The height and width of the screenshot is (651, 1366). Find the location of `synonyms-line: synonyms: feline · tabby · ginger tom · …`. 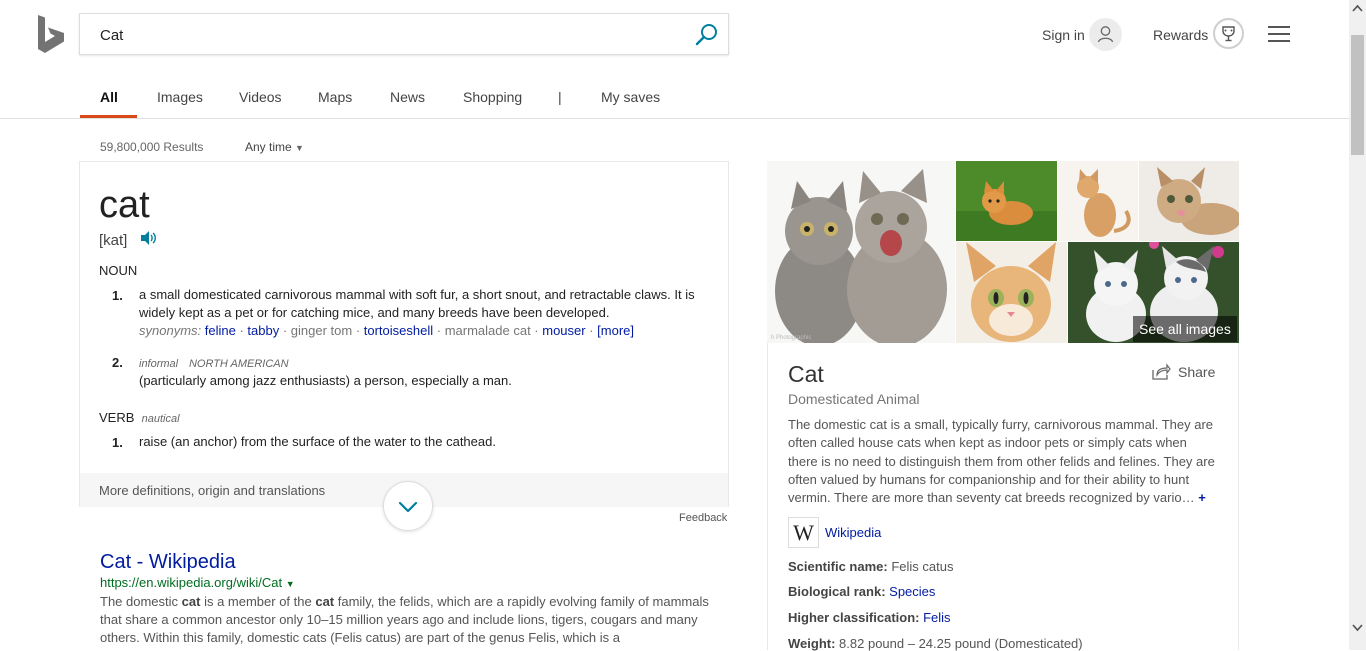

synonyms-line: synonyms: feline · tabby · ginger tom · … is located at coordinates (387, 330).